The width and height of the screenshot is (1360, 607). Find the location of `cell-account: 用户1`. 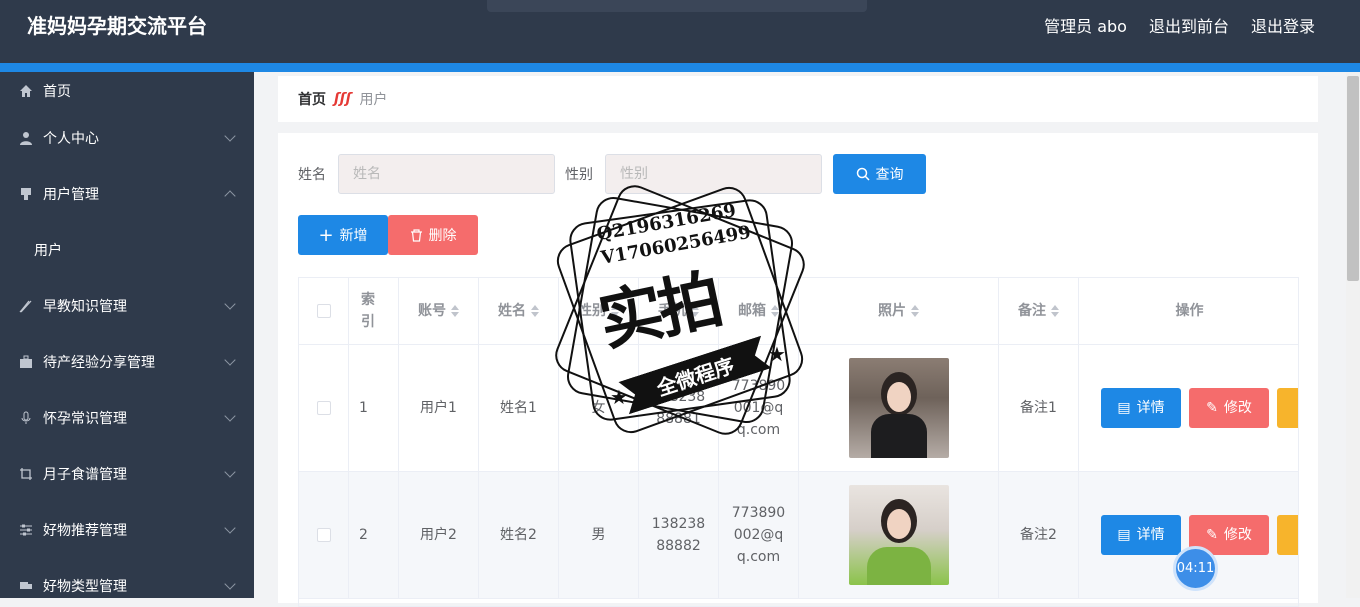

cell-account: 用户1 is located at coordinates (439, 408).